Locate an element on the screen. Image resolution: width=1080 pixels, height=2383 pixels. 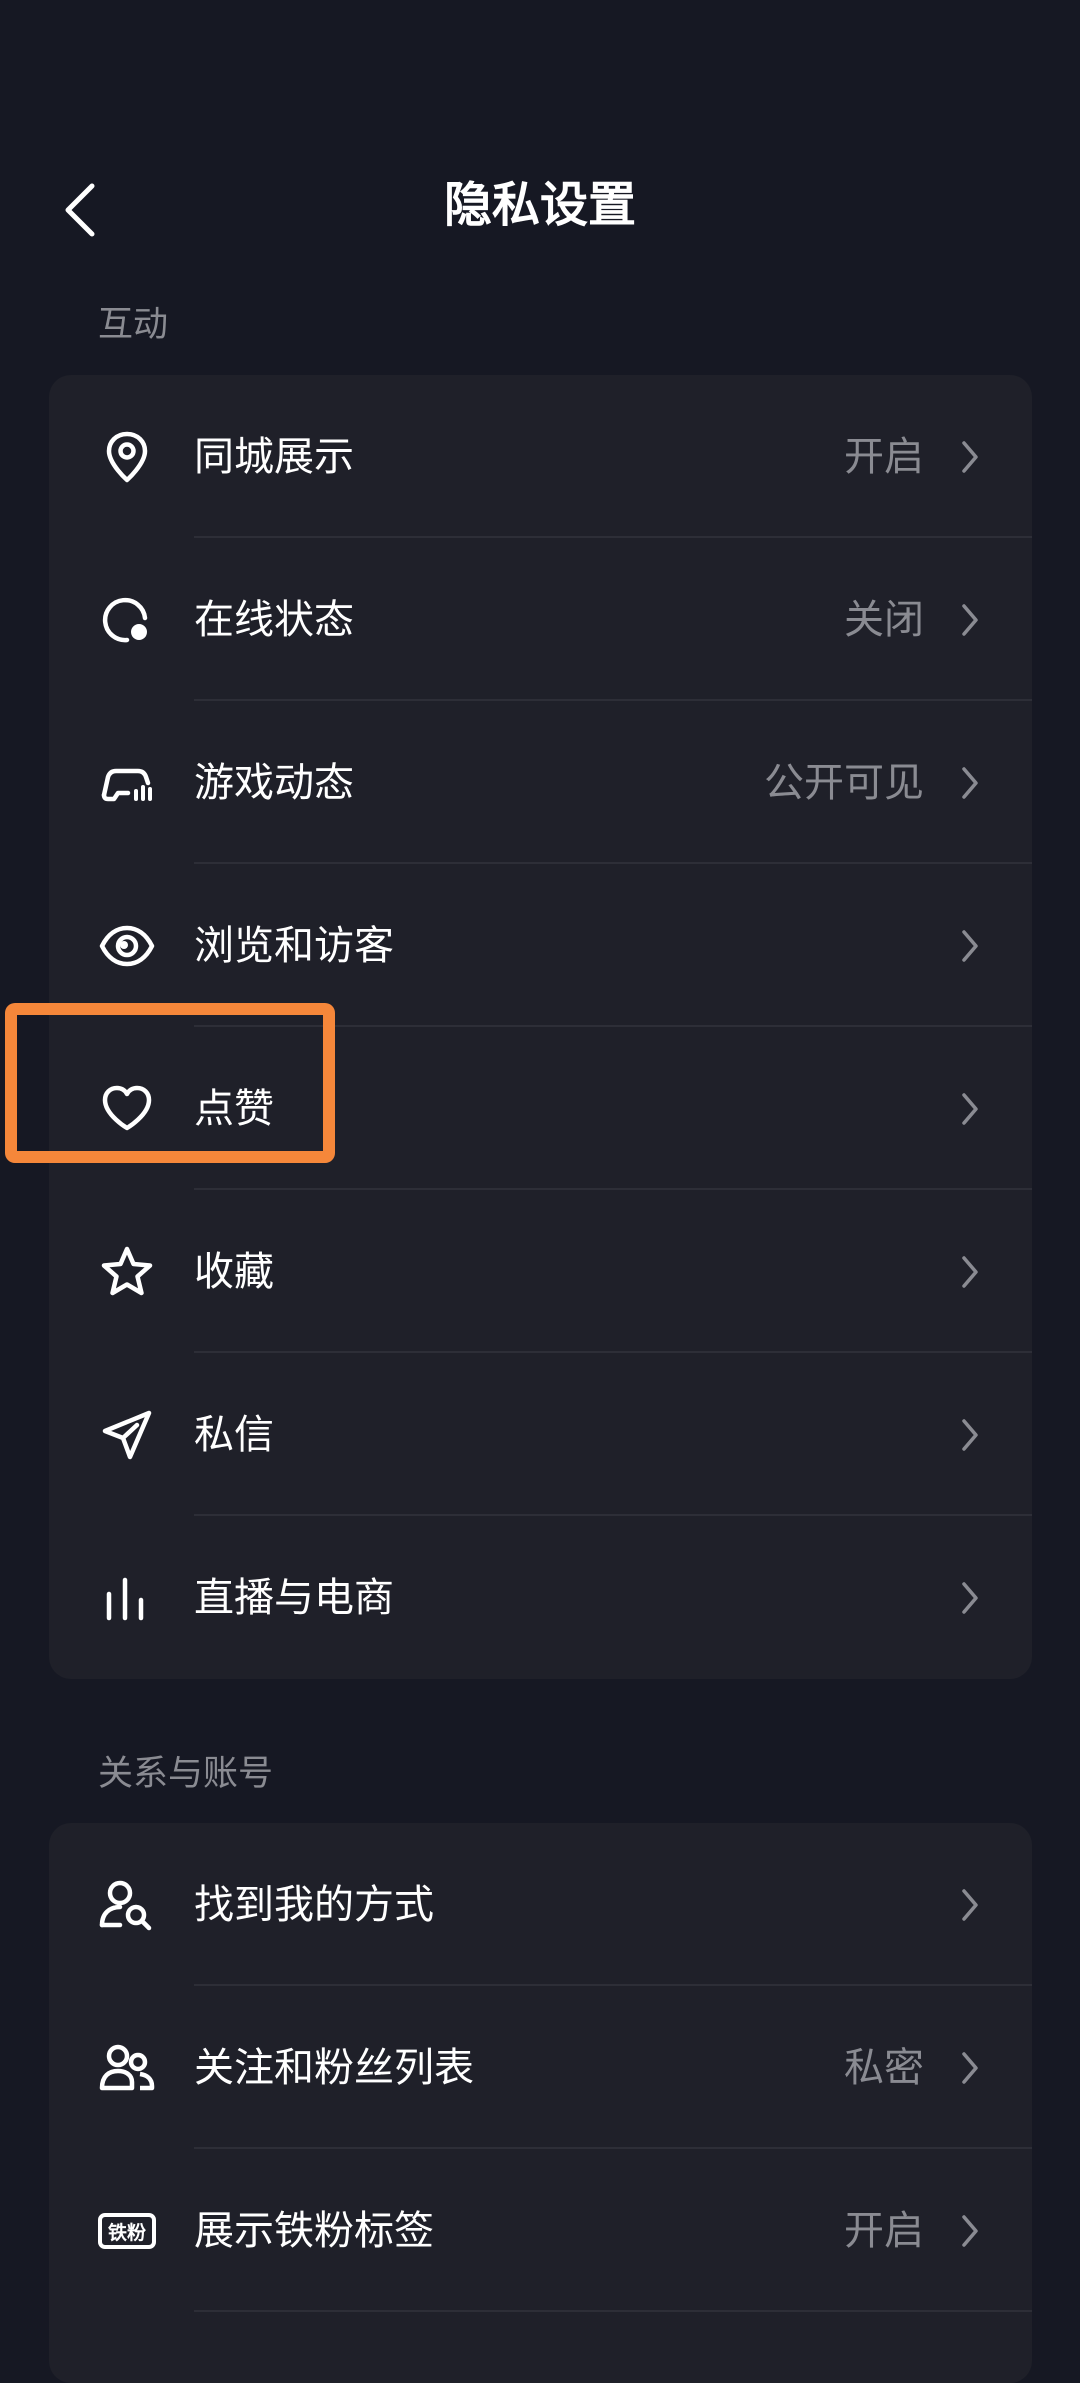
page-title: 隐私设置 is located at coordinates (539, 205).